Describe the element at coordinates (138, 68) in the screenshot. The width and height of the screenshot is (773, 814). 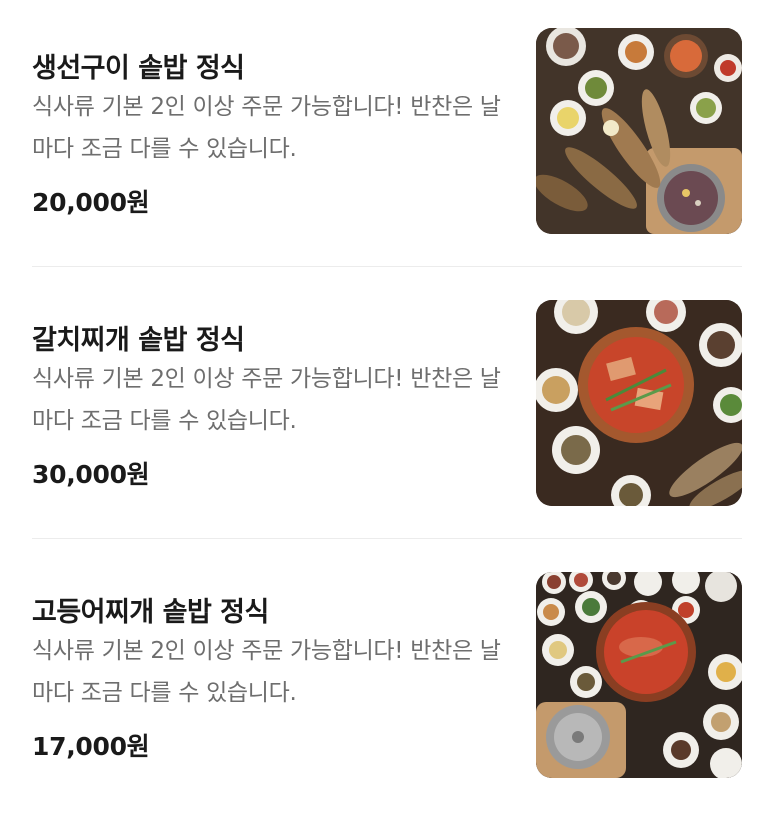
I see `menu-item-title: 생선구이 솥밥 정식` at that location.